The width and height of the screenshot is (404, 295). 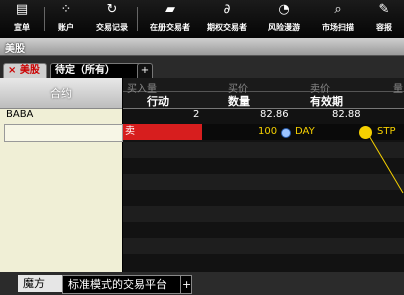 What do you see at coordinates (163, 132) in the screenshot?
I see `order-action-cell: 卖` at bounding box center [163, 132].